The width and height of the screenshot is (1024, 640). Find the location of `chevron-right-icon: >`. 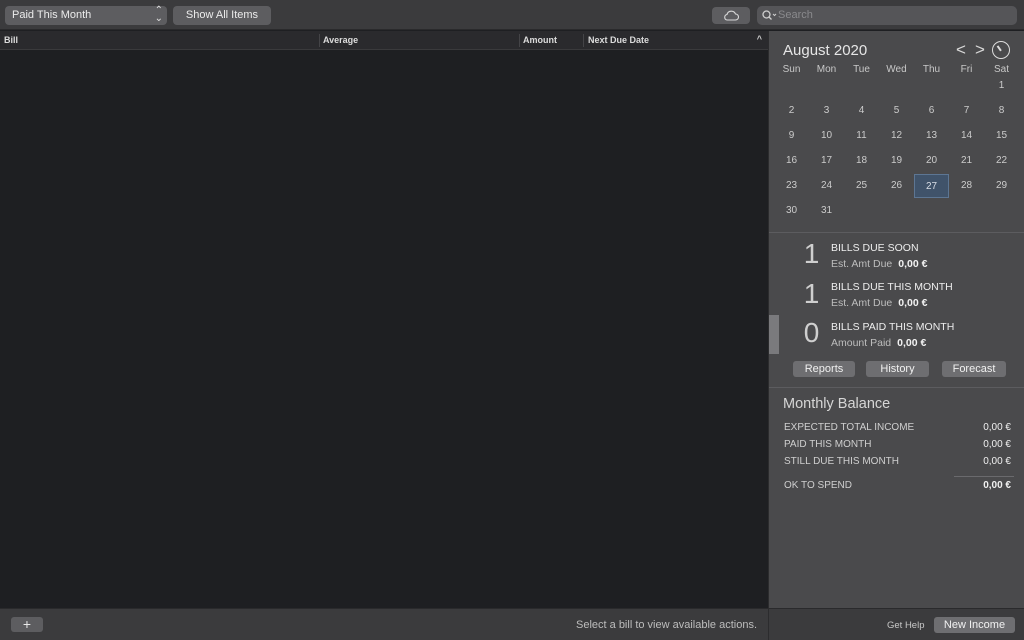

chevron-right-icon: > is located at coordinates (980, 50).